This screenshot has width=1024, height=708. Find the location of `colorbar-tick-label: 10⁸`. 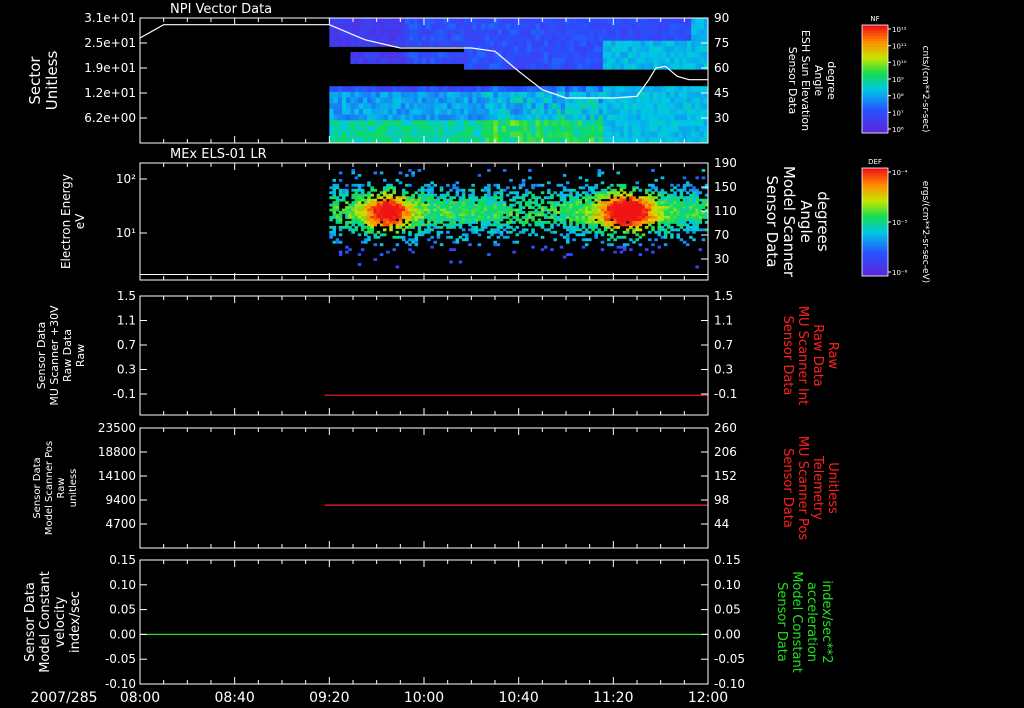

colorbar-tick-label: 10⁸ is located at coordinates (898, 97).